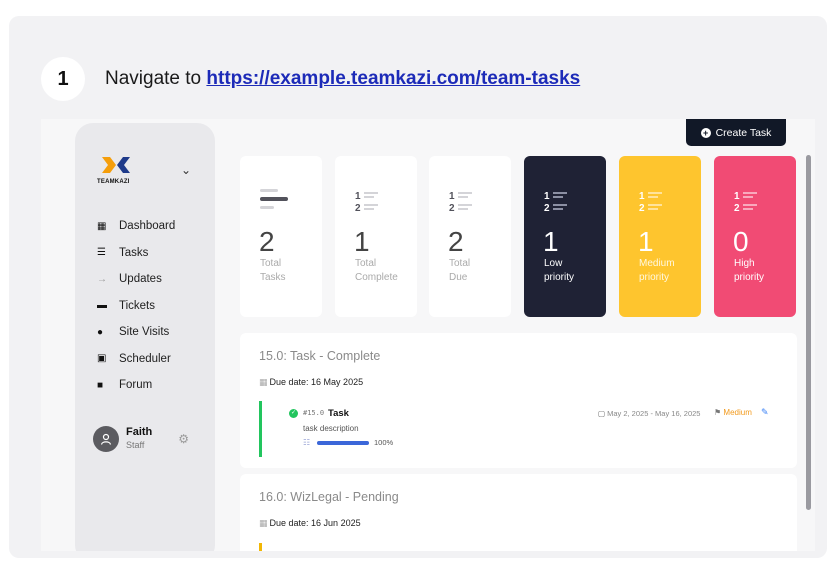  Describe the element at coordinates (559, 271) in the screenshot. I see `stat-label: Low priority` at that location.